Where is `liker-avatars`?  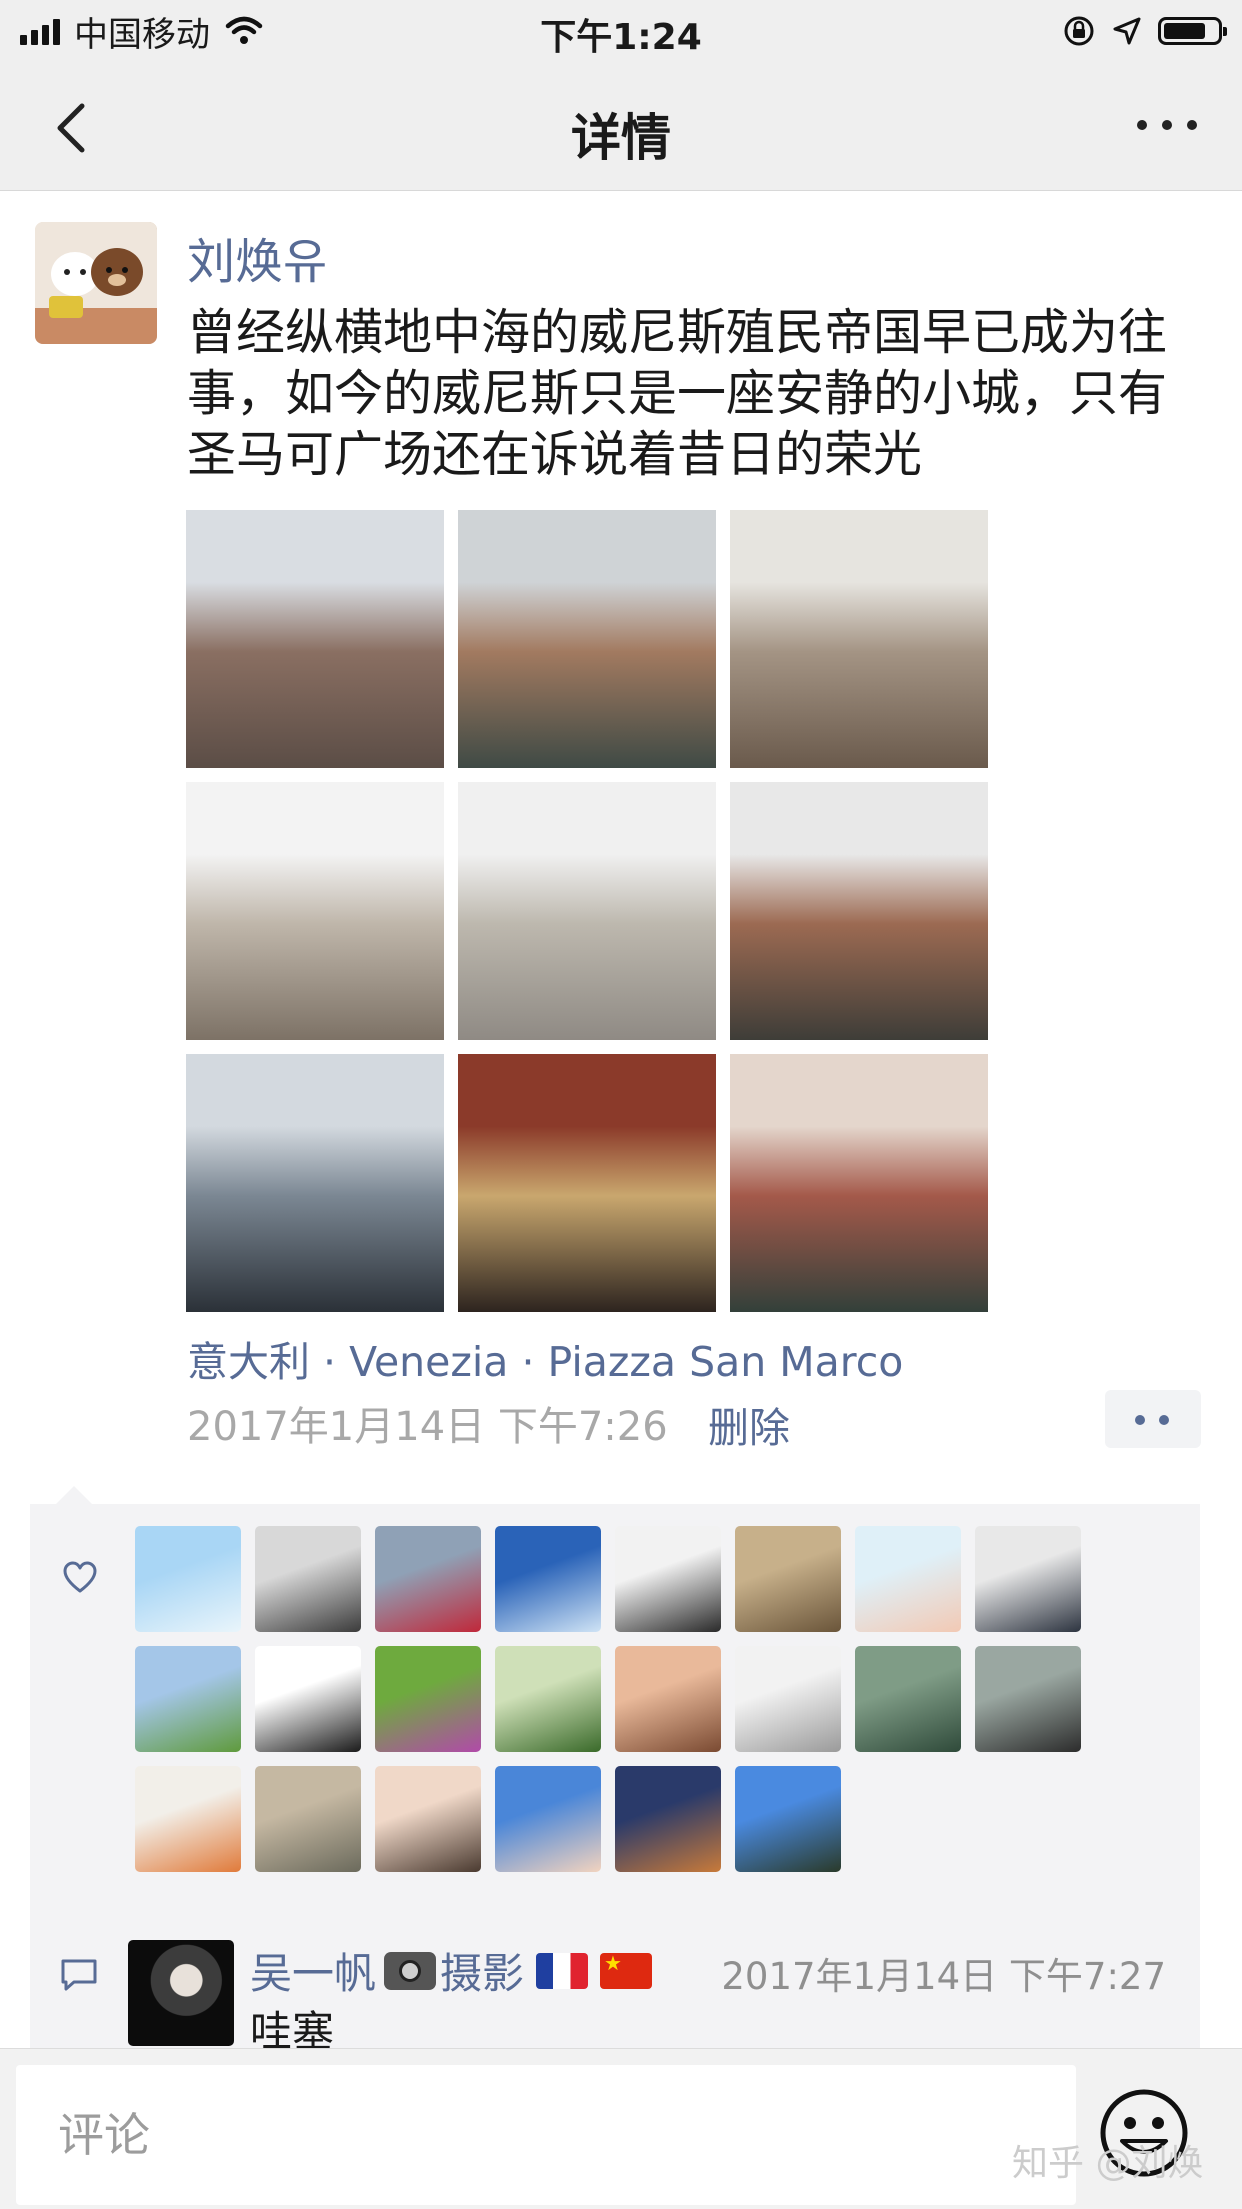 liker-avatars is located at coordinates (645, 1699).